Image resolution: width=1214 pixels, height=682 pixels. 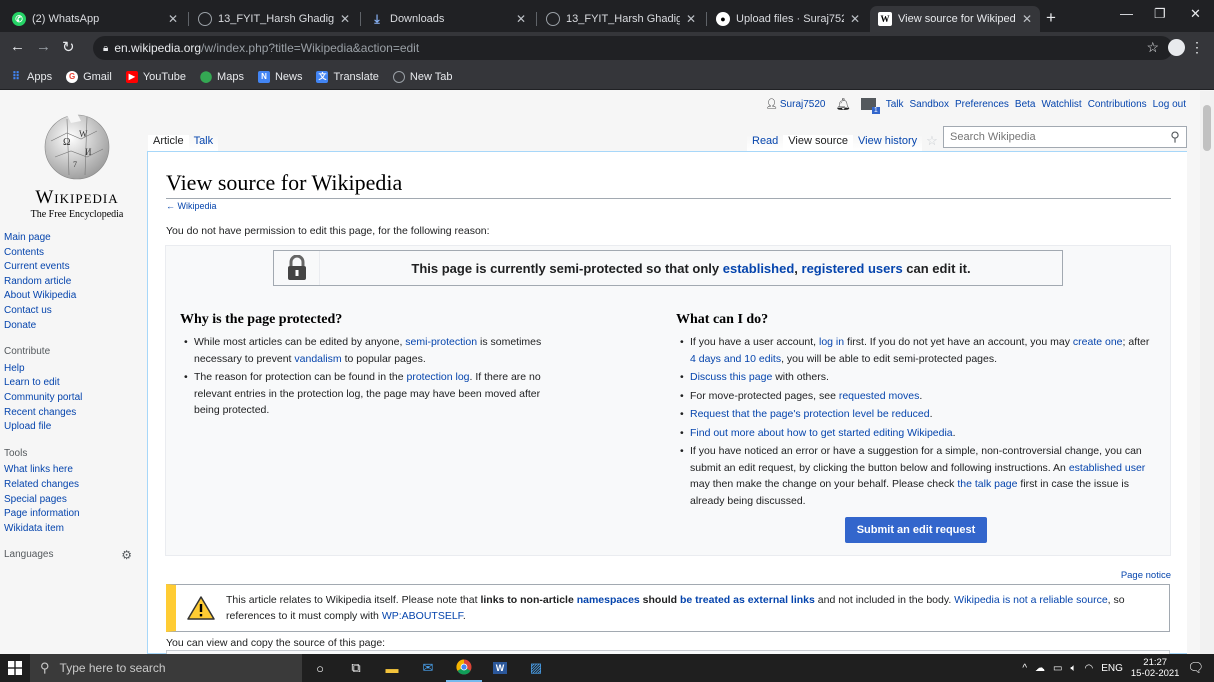 What do you see at coordinates (1146, 575) in the screenshot?
I see `page-notice-link: Page notice` at bounding box center [1146, 575].